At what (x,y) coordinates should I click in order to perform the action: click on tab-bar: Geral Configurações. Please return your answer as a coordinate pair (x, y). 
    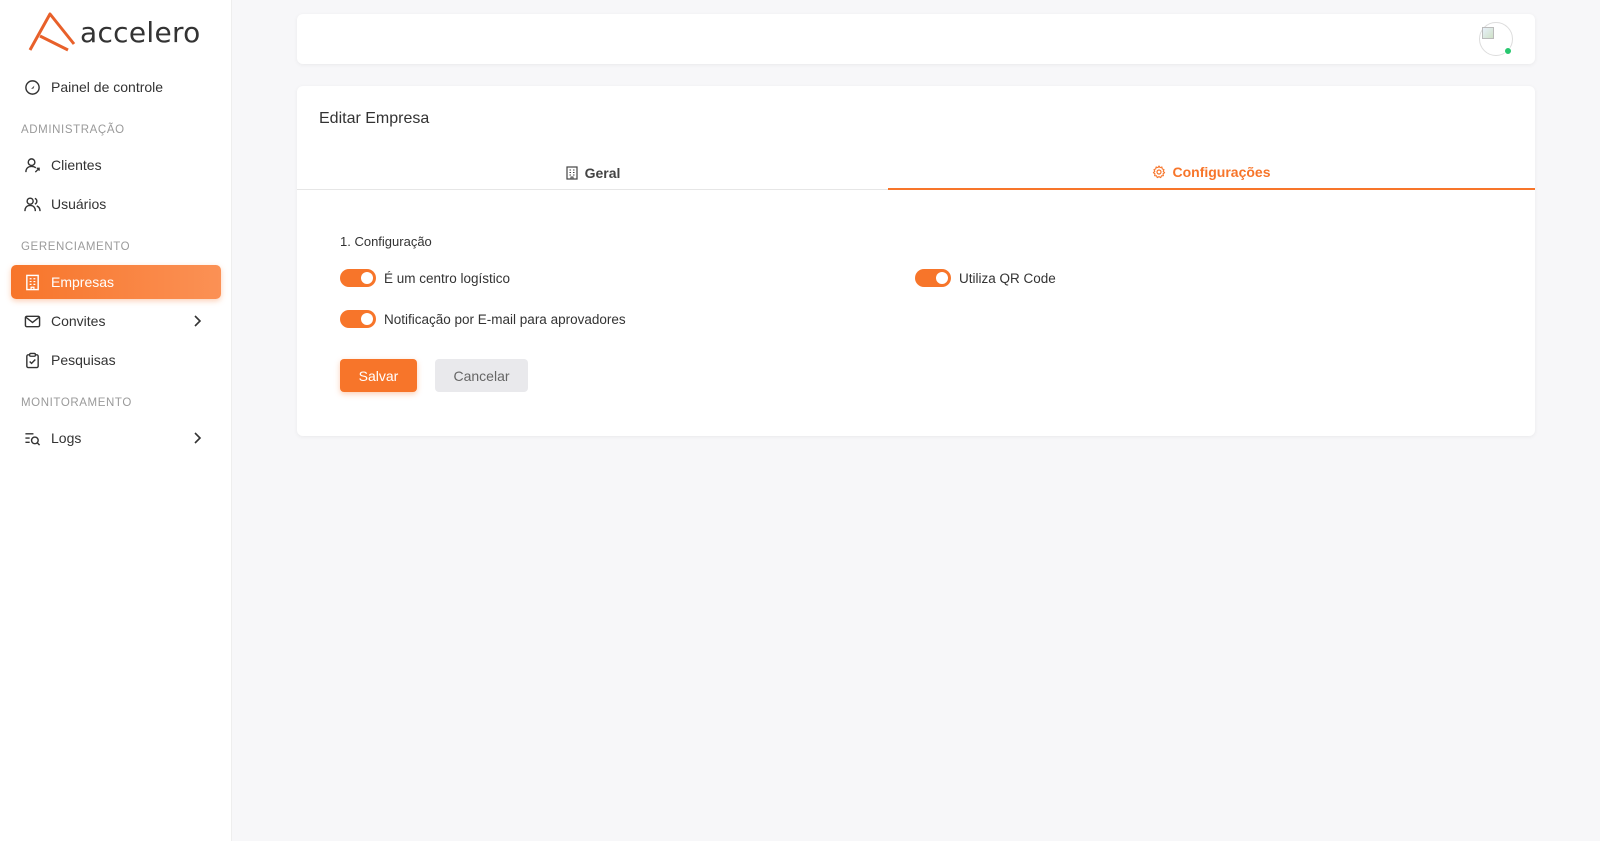
    Looking at the image, I should click on (916, 172).